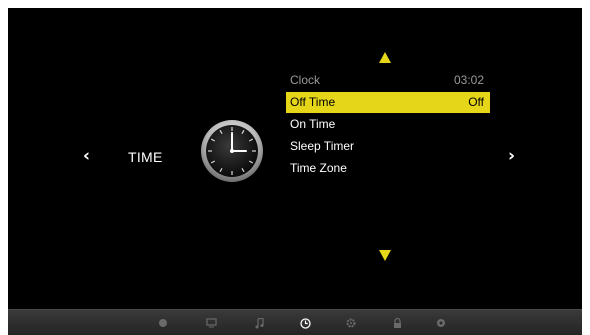 This screenshot has height=335, width=590. I want to click on category-bar, so click(295, 322).